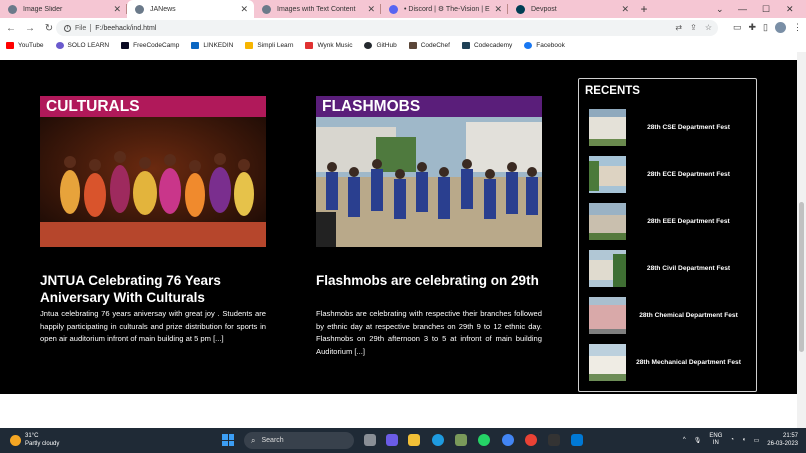 Image resolution: width=806 pixels, height=453 pixels. Describe the element at coordinates (299, 440) in the screenshot. I see `taskbar-search: ⌕ Search` at that location.